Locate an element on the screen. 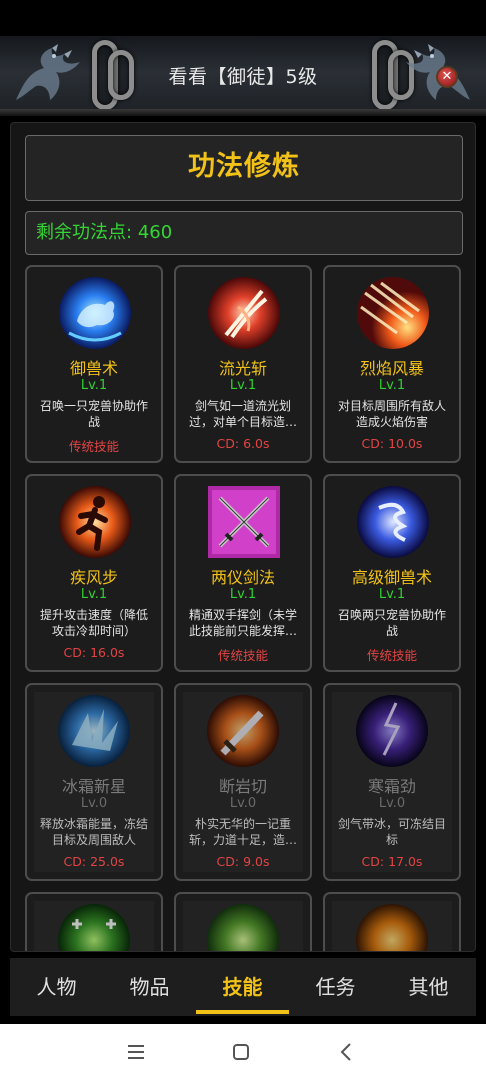 This screenshot has height=1080, width=486. skill-cooldown-tag: CD: 10.0s is located at coordinates (392, 443).